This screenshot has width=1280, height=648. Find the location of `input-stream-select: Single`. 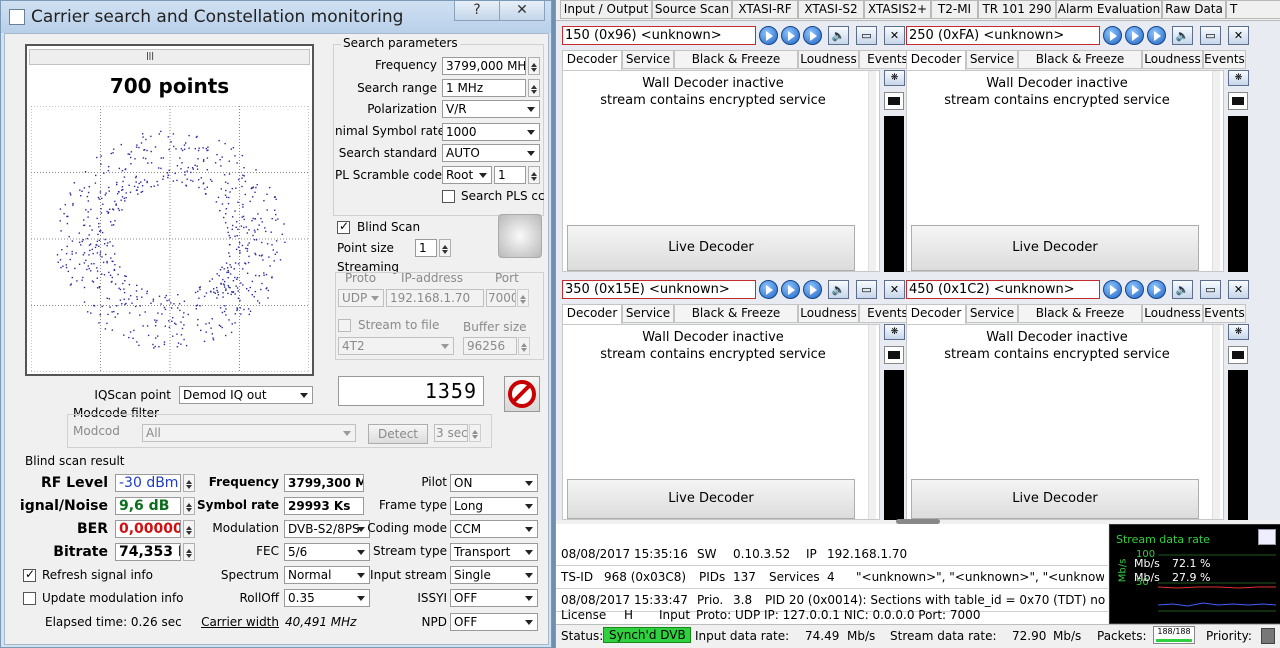

input-stream-select: Single is located at coordinates (494, 575).